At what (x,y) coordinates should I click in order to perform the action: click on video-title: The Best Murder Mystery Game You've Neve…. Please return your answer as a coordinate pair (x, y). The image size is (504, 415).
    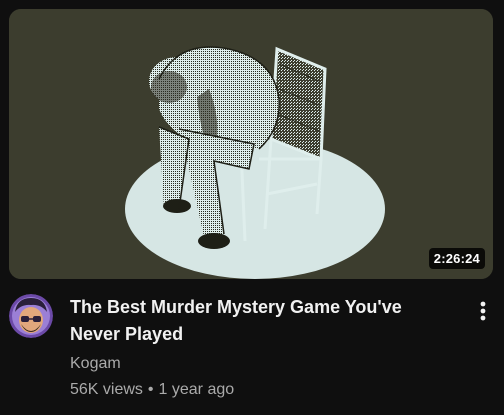
    Looking at the image, I should click on (260, 321).